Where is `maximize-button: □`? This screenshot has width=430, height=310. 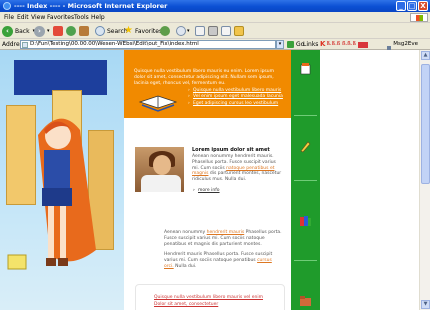
maximize-button: □ is located at coordinates (412, 6).